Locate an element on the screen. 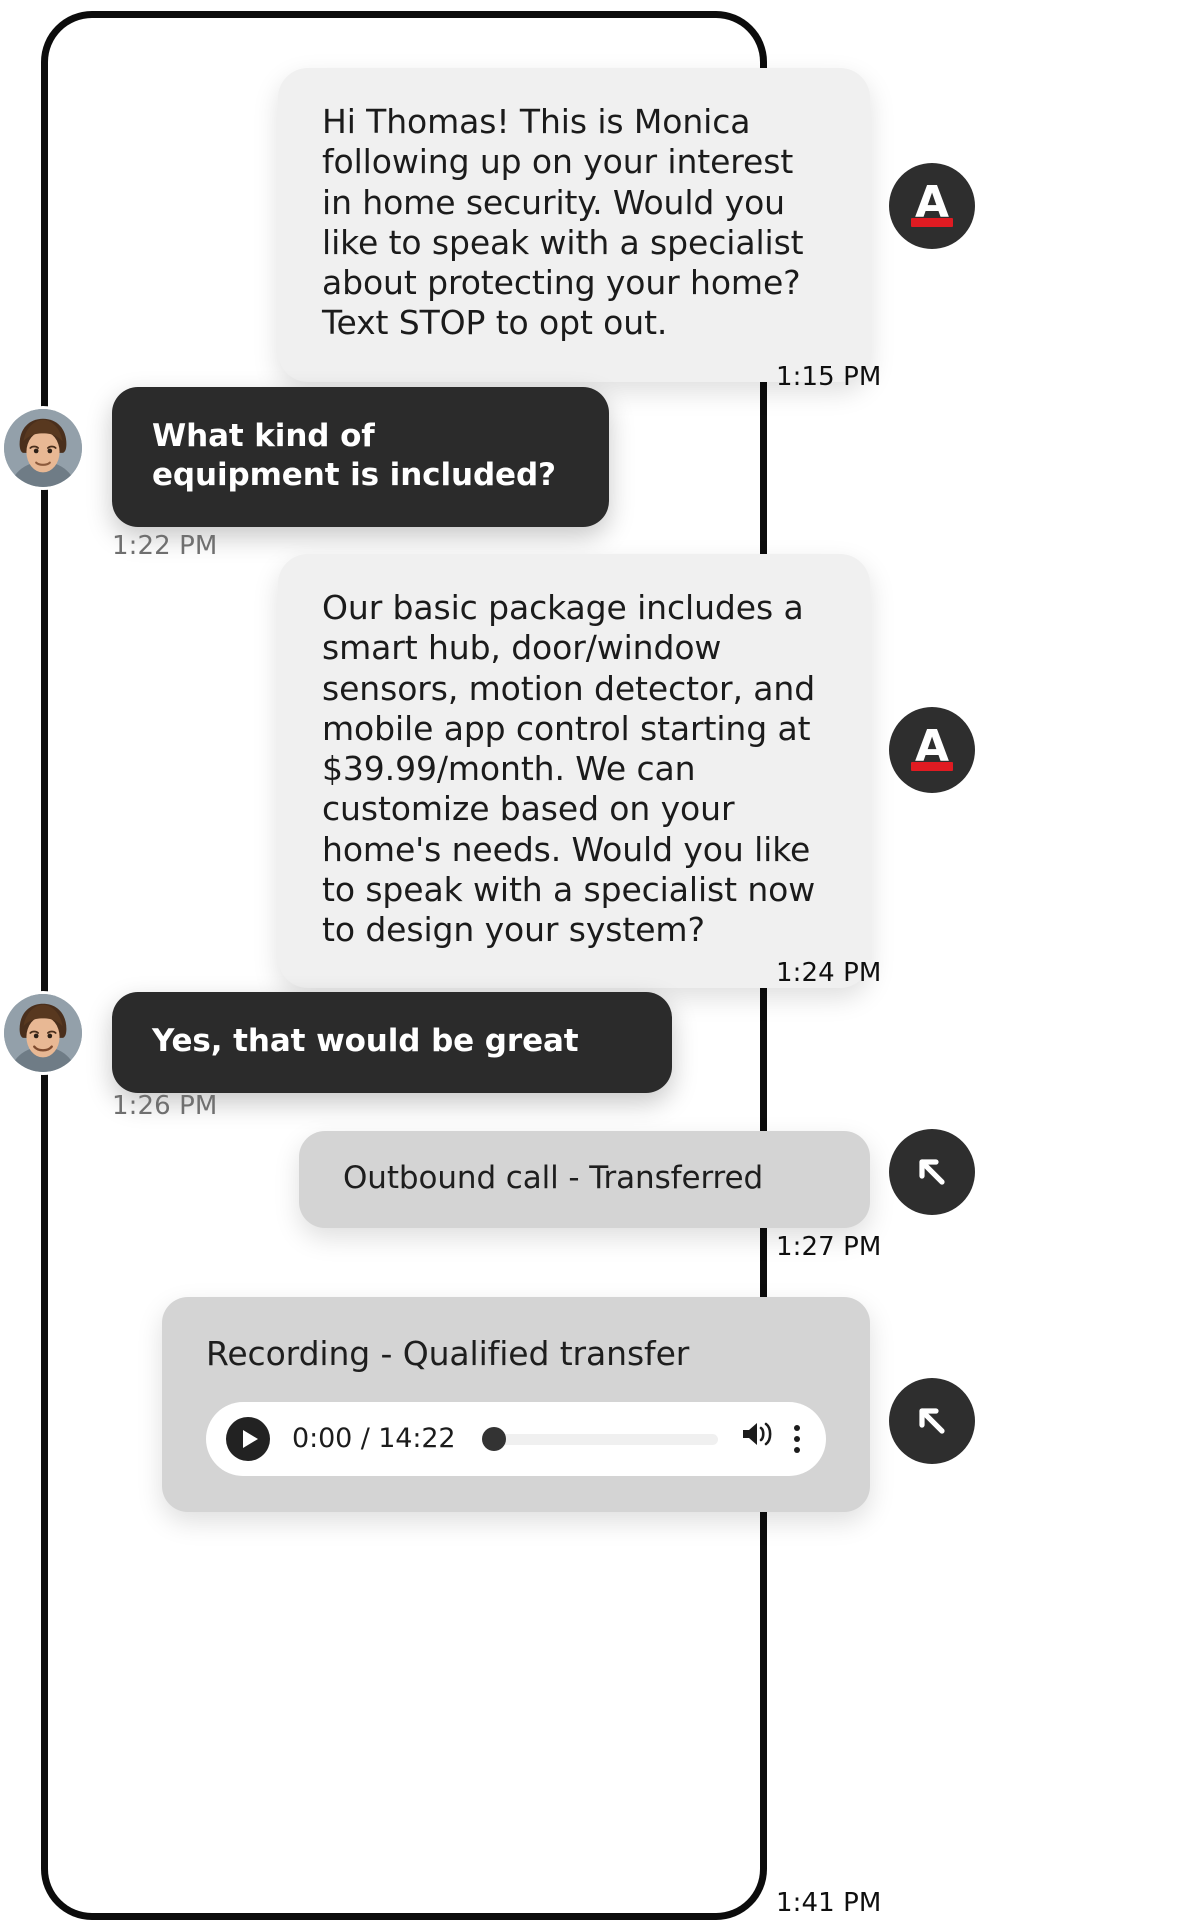  play-icon is located at coordinates (250, 1439).